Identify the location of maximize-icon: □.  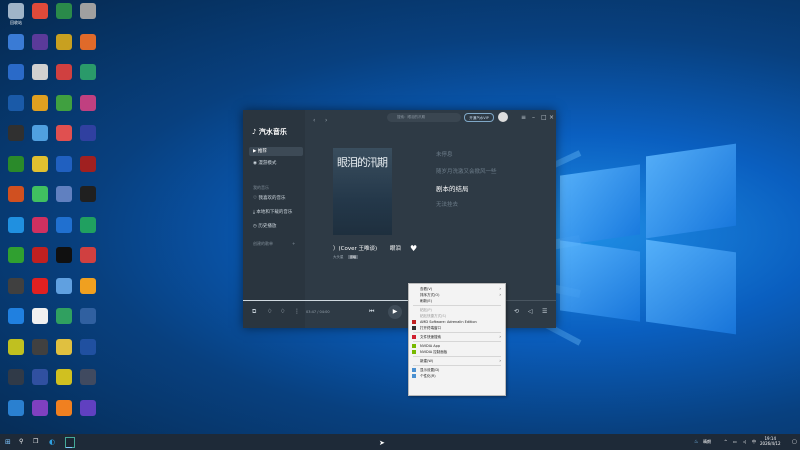
(544, 117).